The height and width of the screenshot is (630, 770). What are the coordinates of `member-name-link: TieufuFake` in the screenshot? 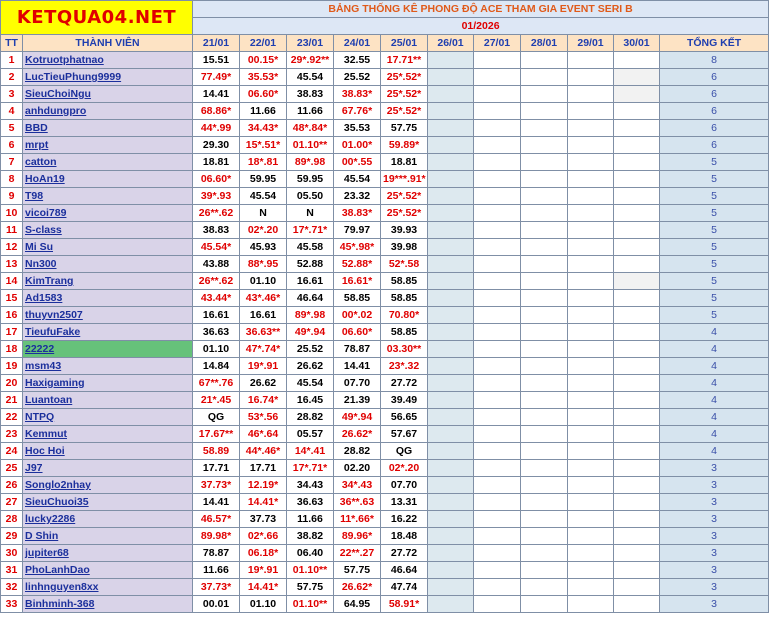 It's located at (107, 332).